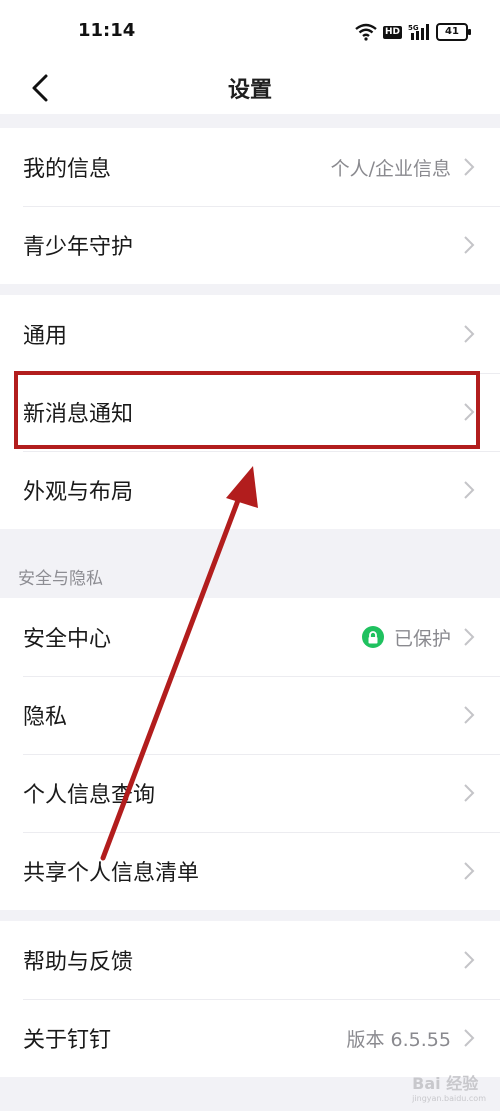 The image size is (500, 1111). What do you see at coordinates (78, 962) in the screenshot?
I see `row-label: 帮助与反馈` at bounding box center [78, 962].